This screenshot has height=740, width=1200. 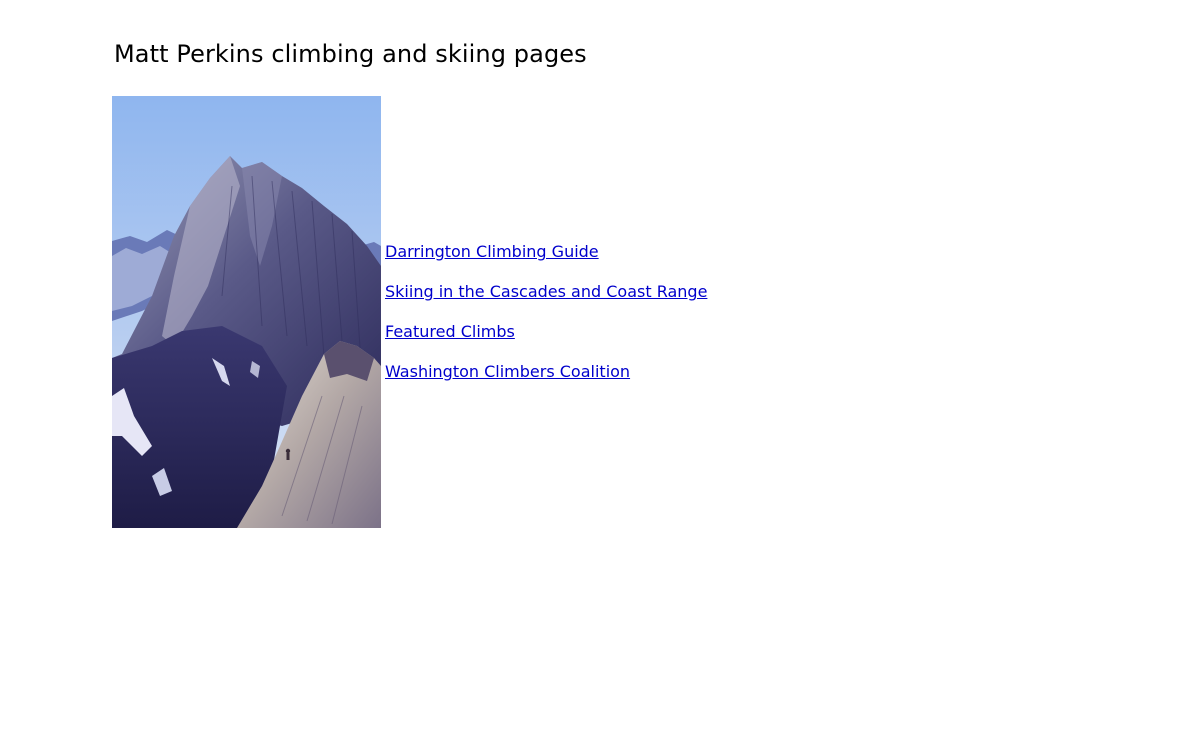 I want to click on link-featured-climbs: Featured Climbs, so click(x=546, y=332).